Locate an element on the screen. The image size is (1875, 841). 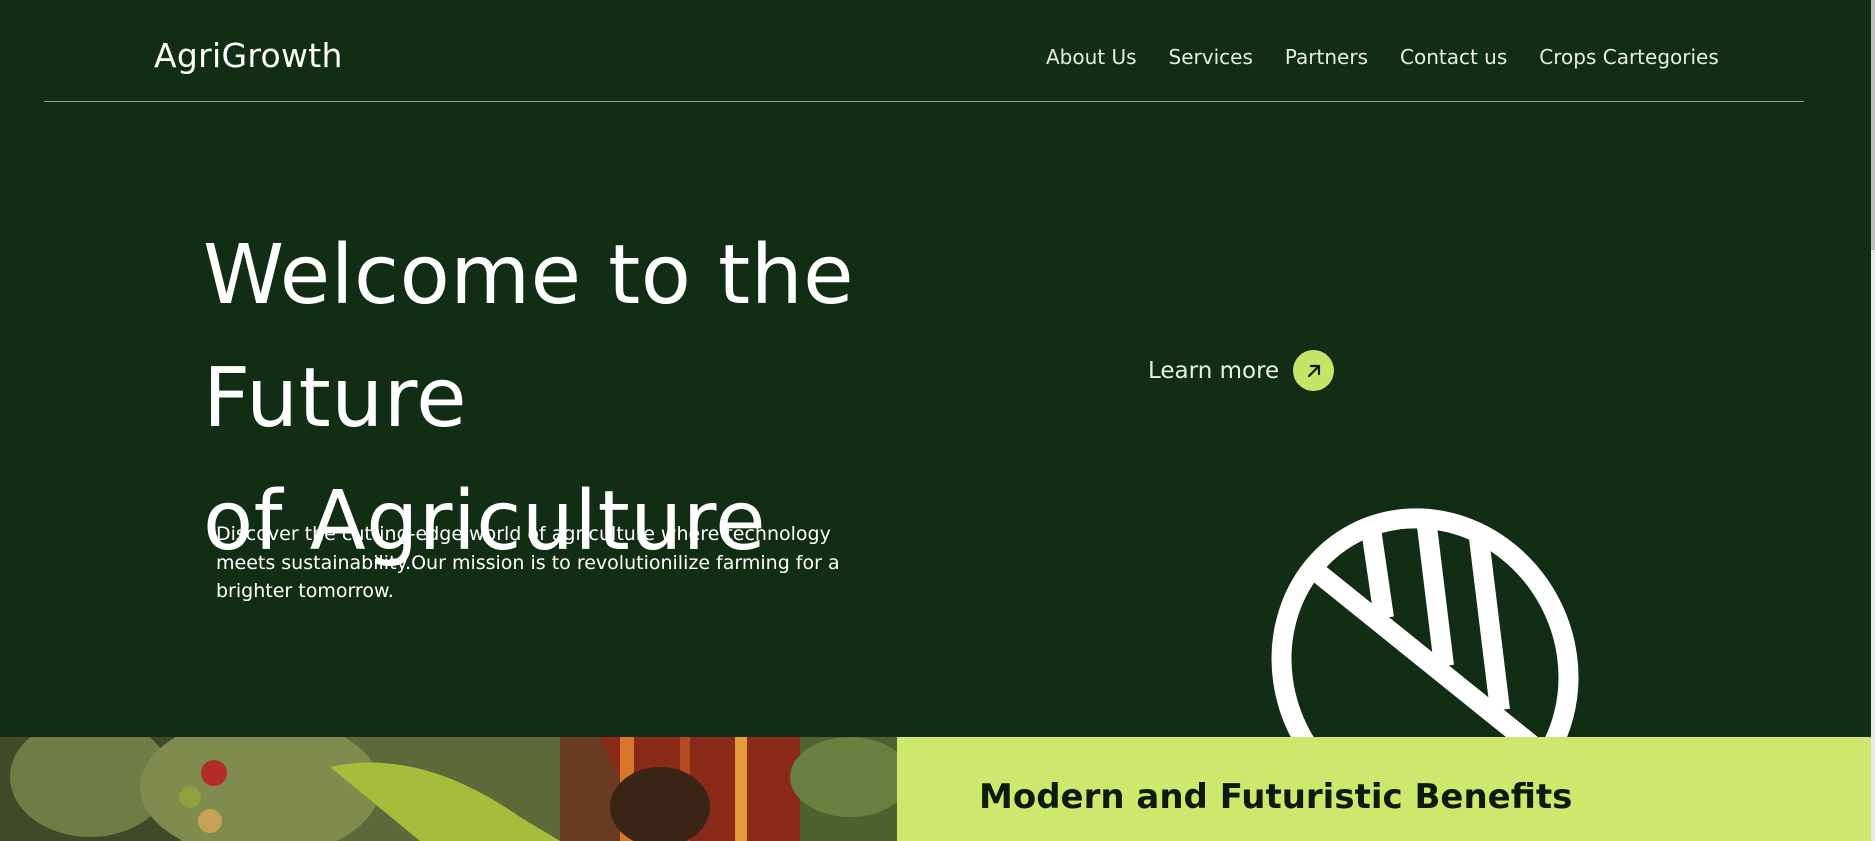
nav-partners: Partners is located at coordinates (1326, 57).